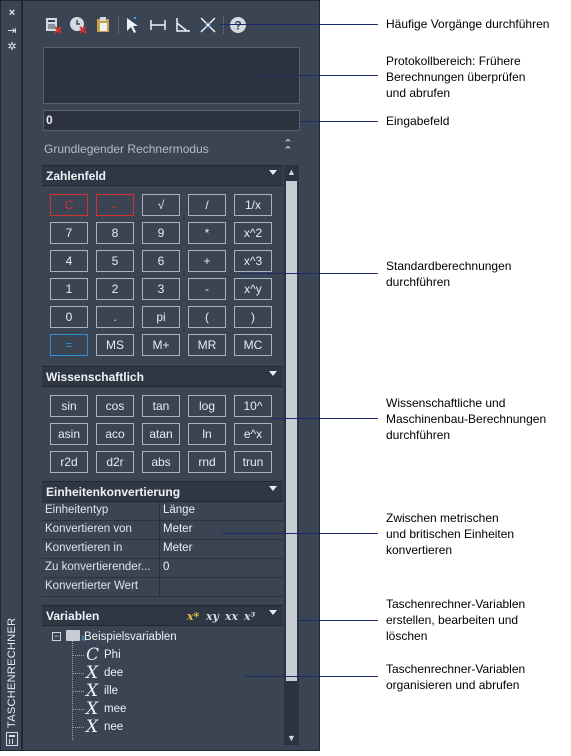 The image size is (571, 756). Describe the element at coordinates (69, 345) in the screenshot. I see `equals-button: =` at that location.